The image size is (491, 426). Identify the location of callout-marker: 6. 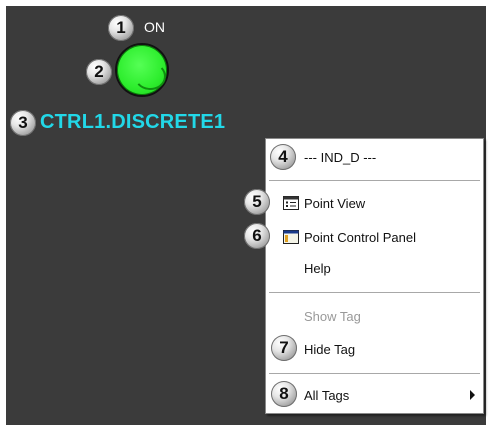
(257, 236).